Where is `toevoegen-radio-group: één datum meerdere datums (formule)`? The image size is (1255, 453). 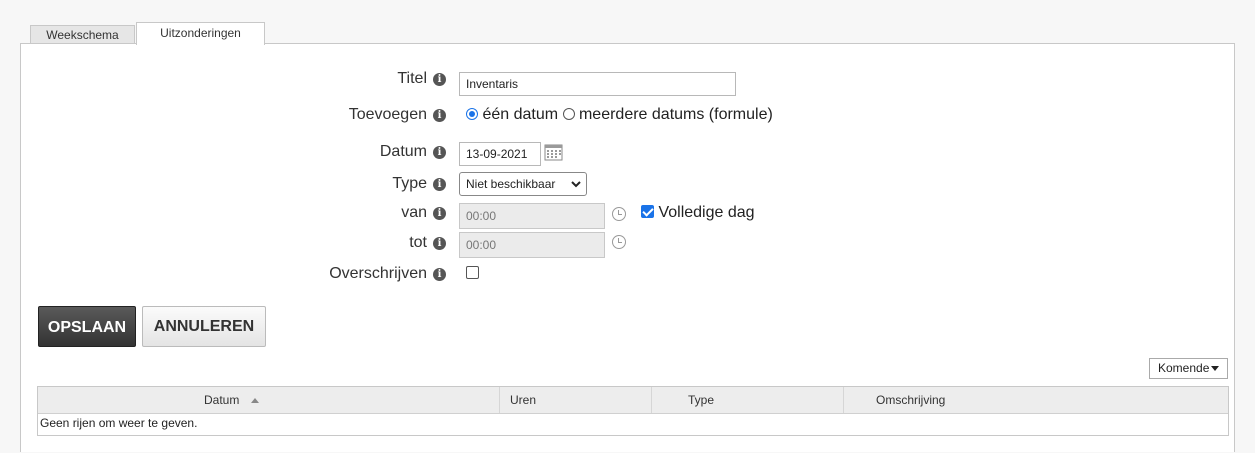 toevoegen-radio-group: één datum meerdere datums (formule) is located at coordinates (619, 115).